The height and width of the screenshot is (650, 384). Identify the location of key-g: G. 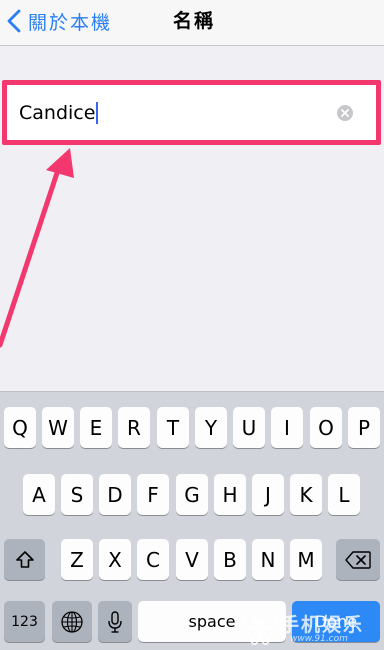
(192, 494).